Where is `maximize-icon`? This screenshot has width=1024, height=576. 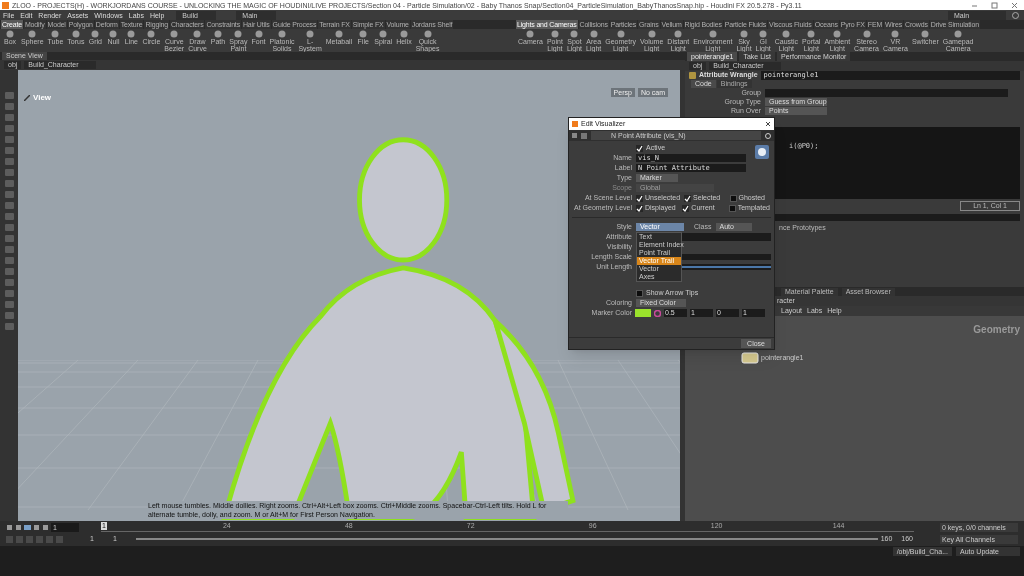
maximize-icon is located at coordinates (994, 5).